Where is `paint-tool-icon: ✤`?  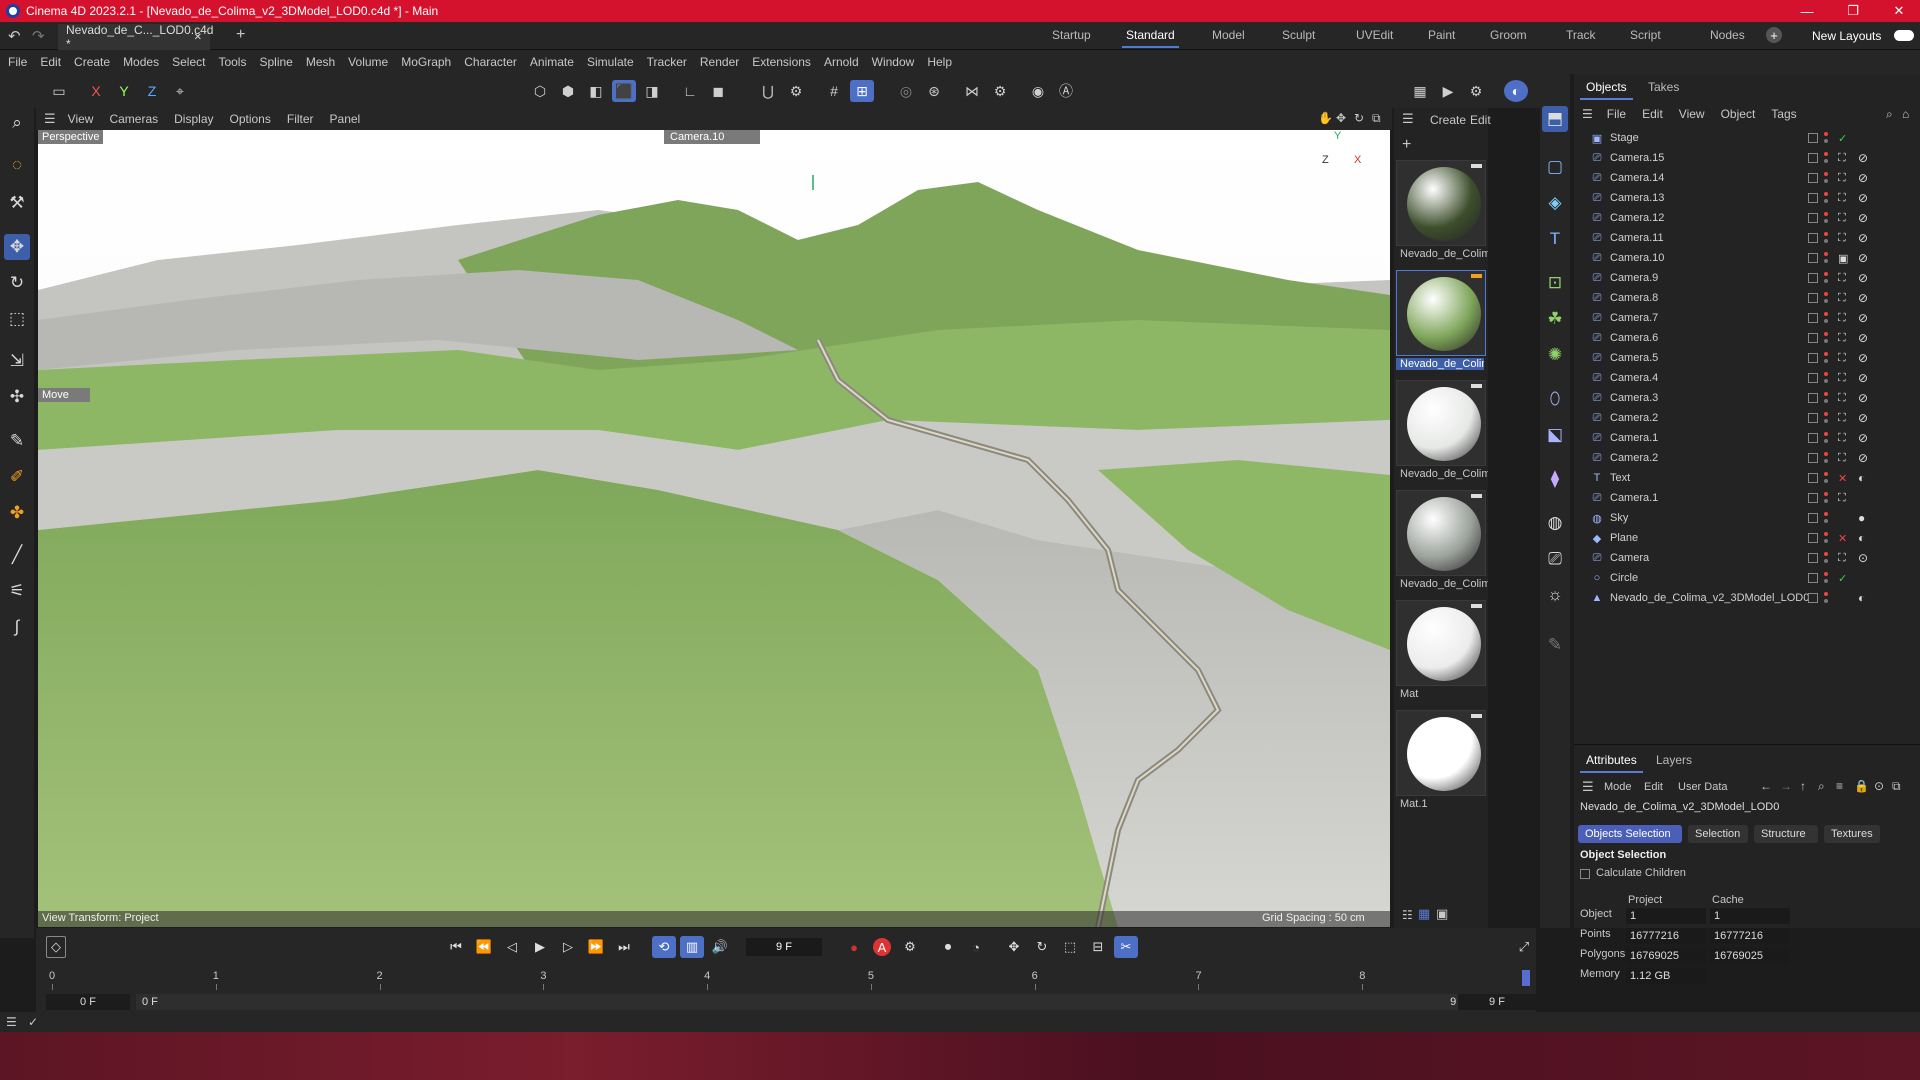
paint-tool-icon: ✤ is located at coordinates (17, 513).